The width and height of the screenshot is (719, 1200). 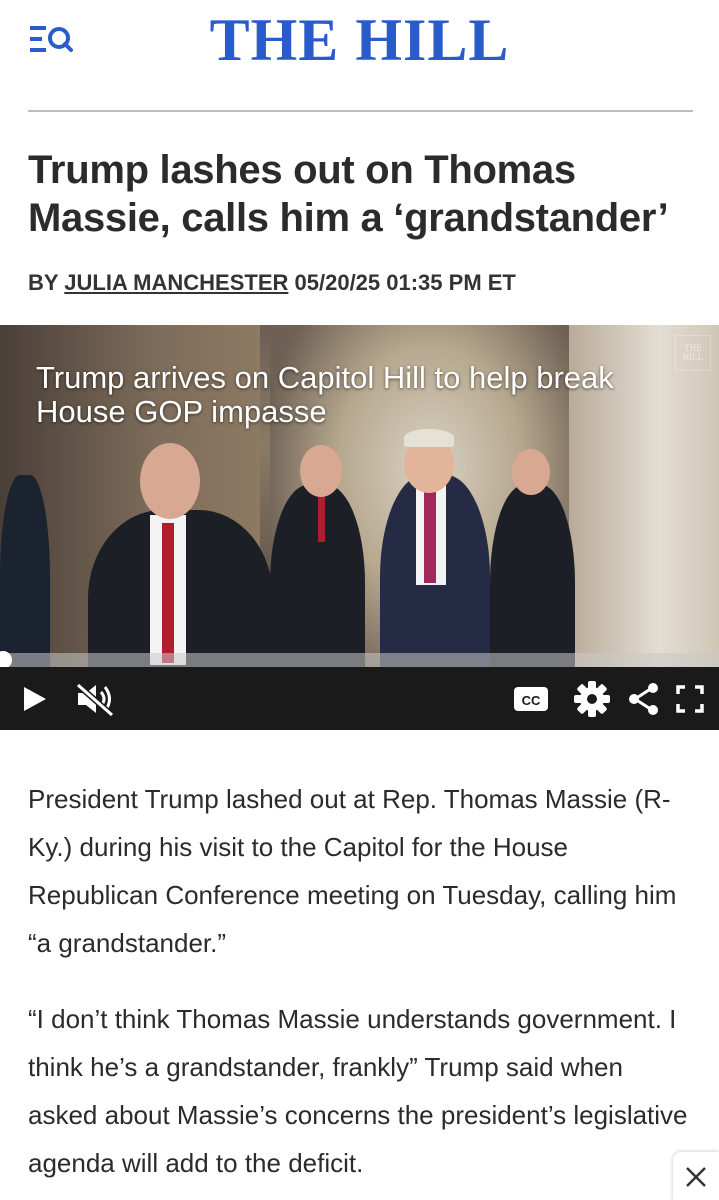 What do you see at coordinates (690, 699) in the screenshot?
I see `fullscreen-icon` at bounding box center [690, 699].